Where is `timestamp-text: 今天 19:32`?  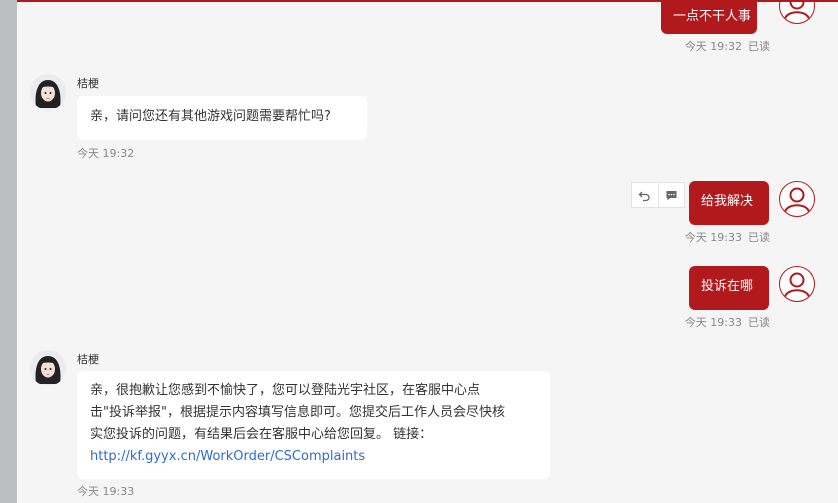
timestamp-text: 今天 19:32 is located at coordinates (713, 46).